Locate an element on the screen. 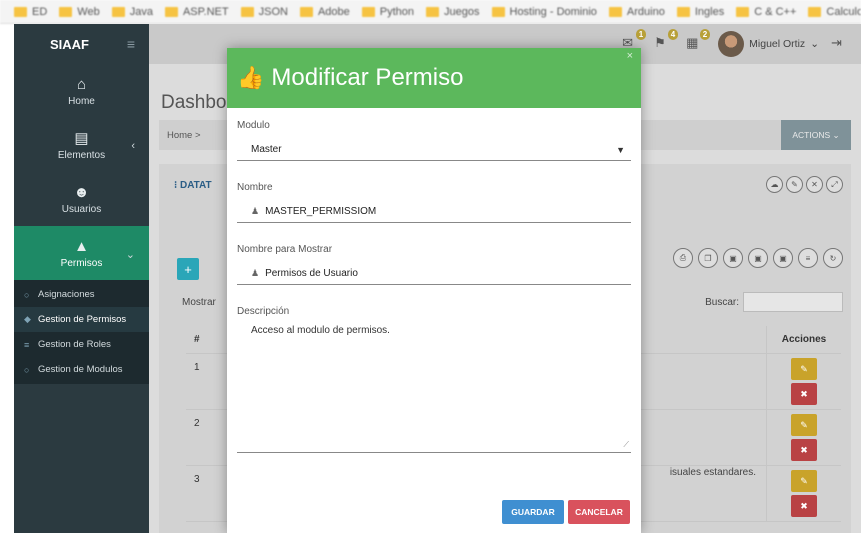 The image size is (861, 533). bookmark: Java is located at coordinates (132, 12).